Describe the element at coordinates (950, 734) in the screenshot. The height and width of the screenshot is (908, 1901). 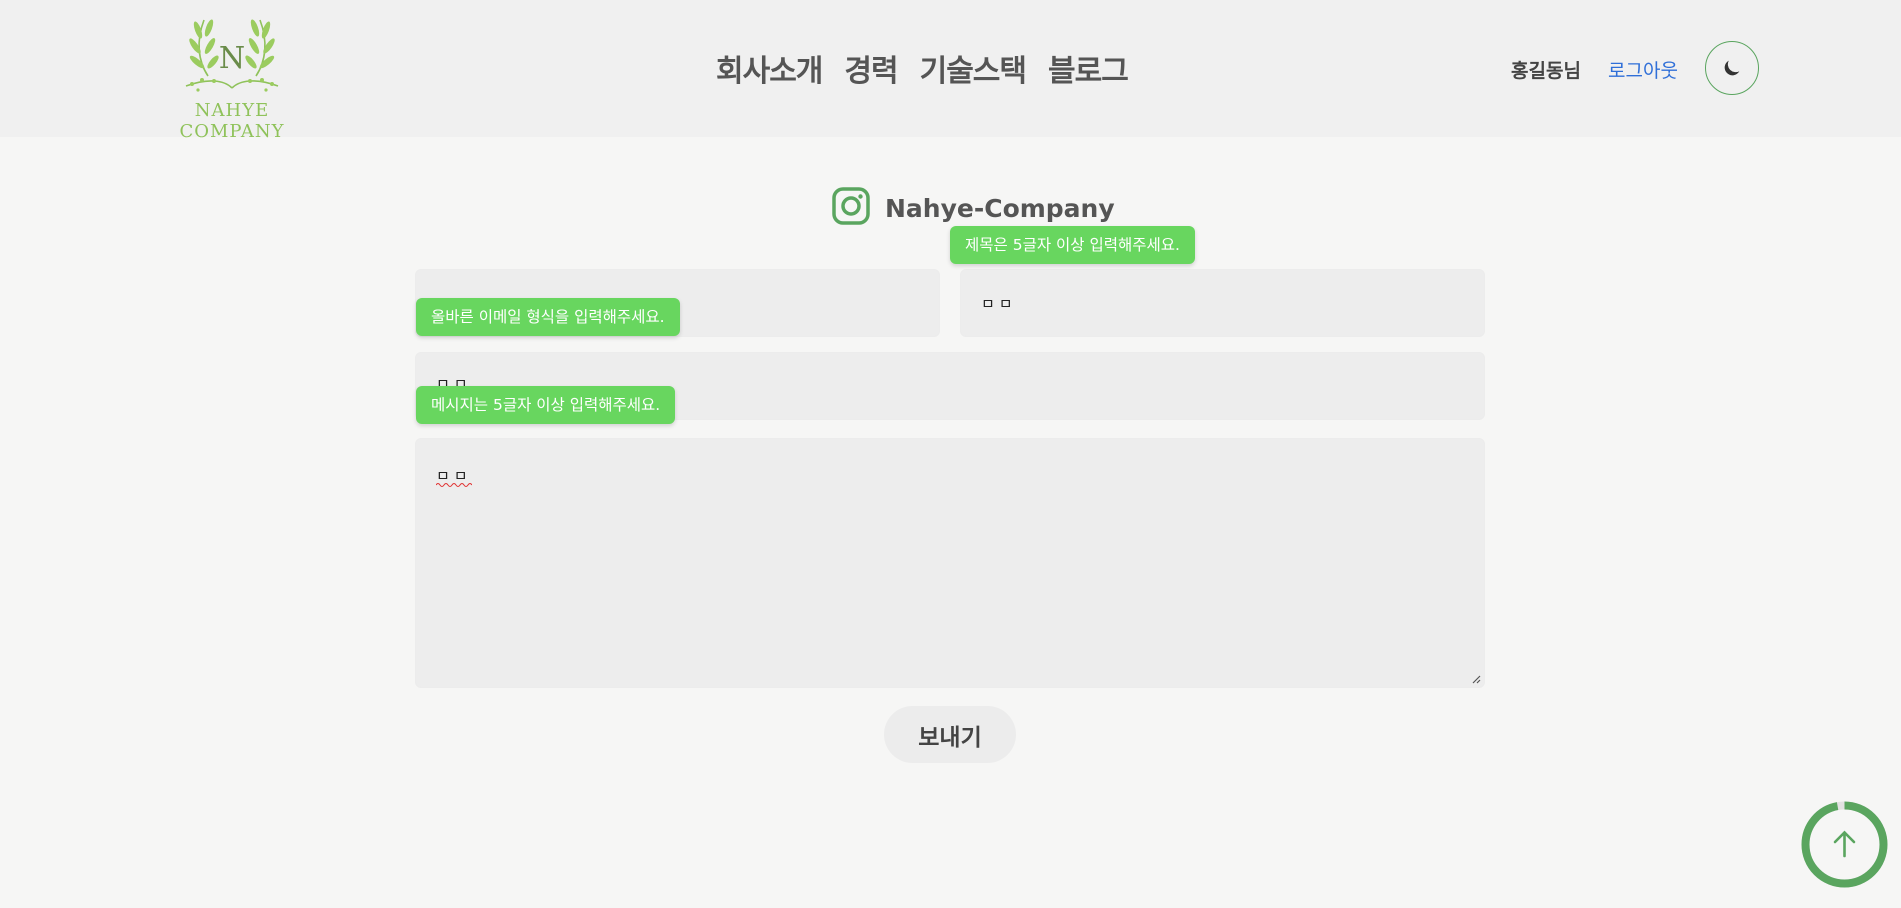
I see `send-button: 보내기` at that location.